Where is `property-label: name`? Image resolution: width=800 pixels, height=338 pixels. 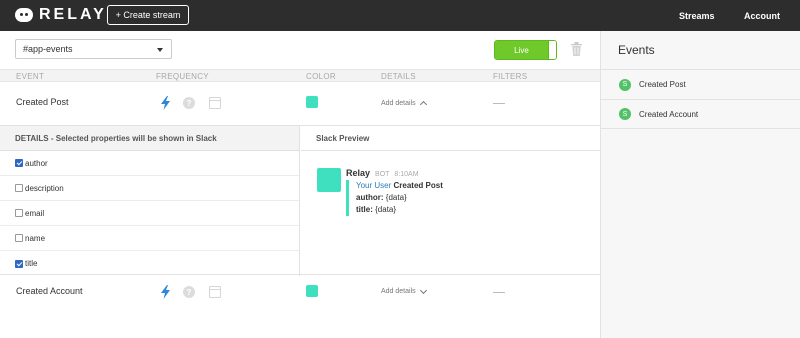
property-label: name is located at coordinates (35, 238).